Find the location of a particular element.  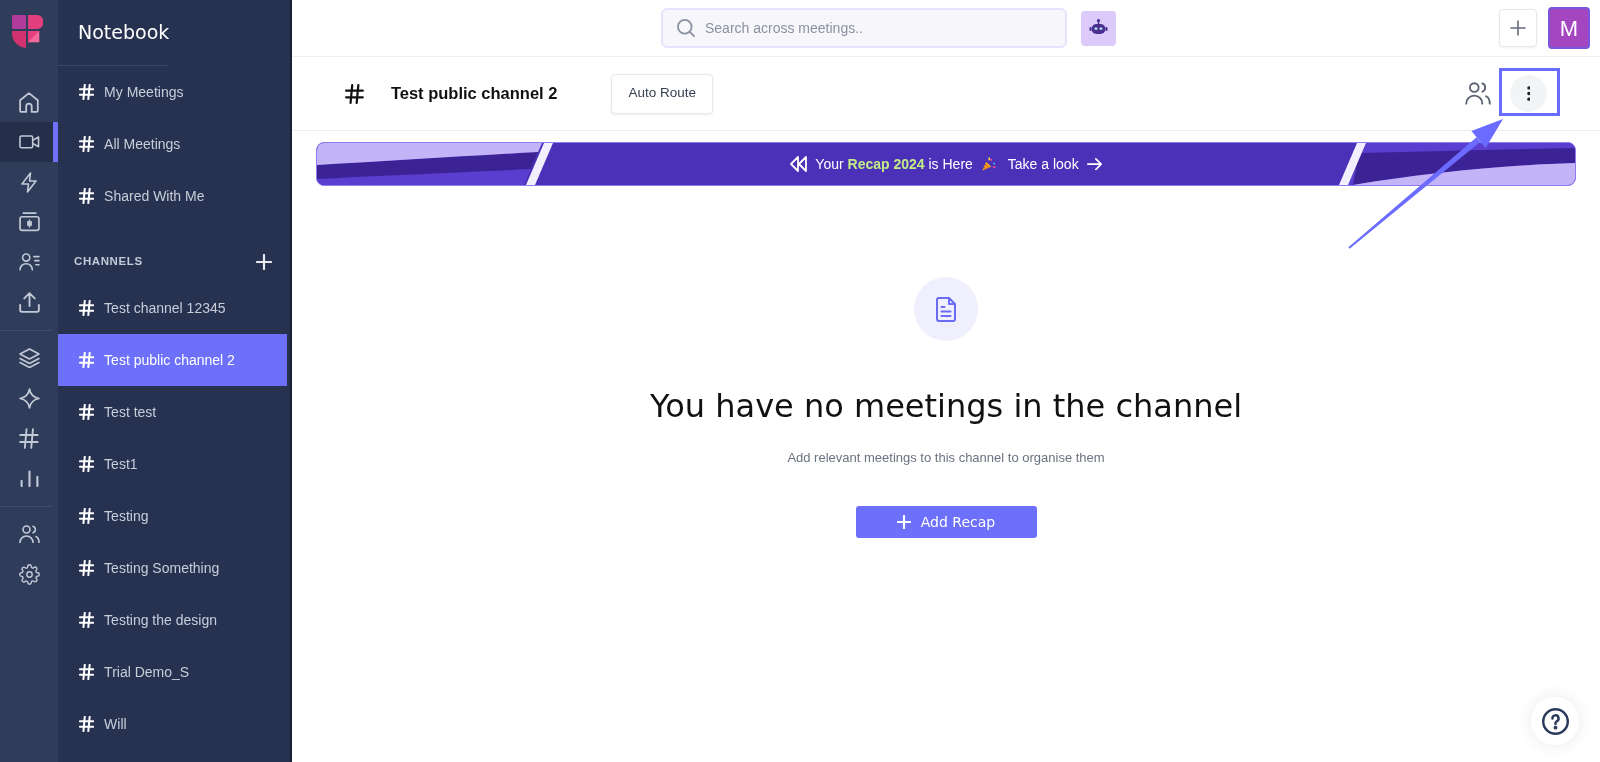

sidebar-item: Test channel 12345 is located at coordinates (172, 308).